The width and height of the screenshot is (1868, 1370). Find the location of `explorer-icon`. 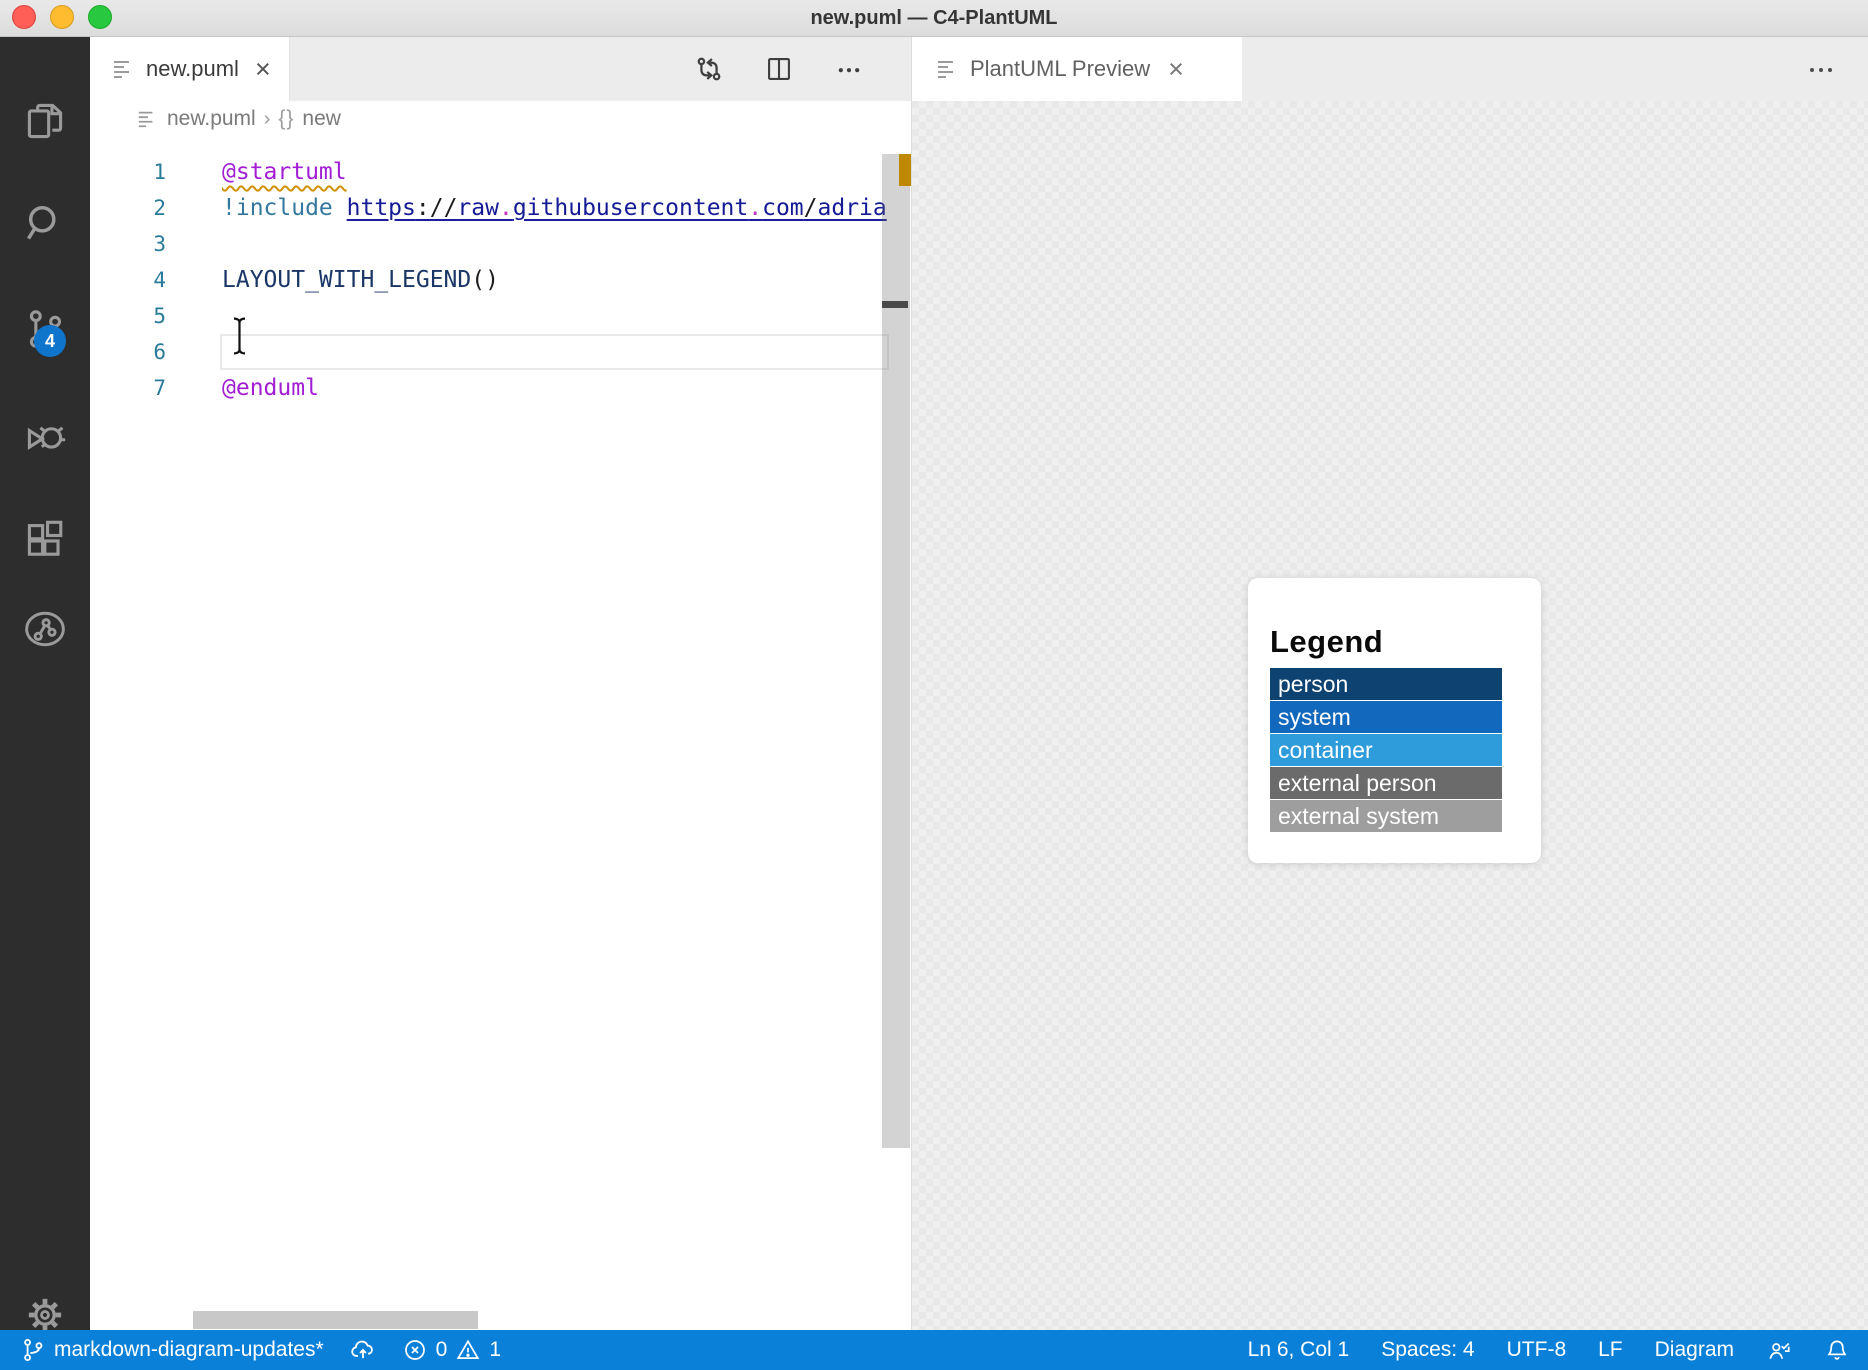

explorer-icon is located at coordinates (45, 121).